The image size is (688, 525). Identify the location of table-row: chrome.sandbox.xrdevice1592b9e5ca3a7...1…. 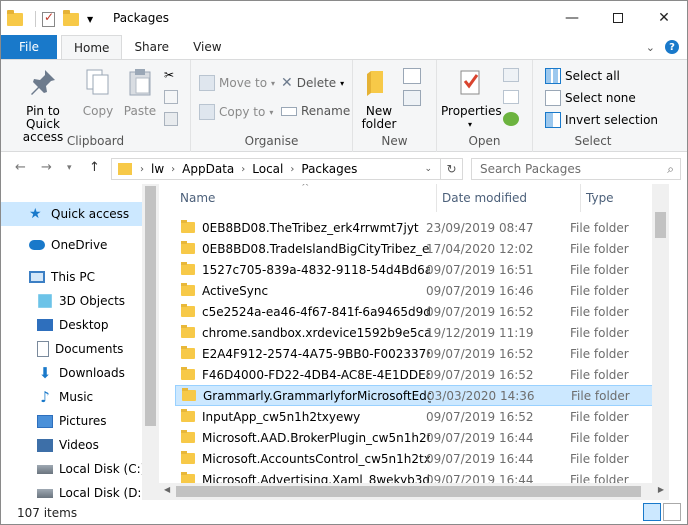
(422, 332).